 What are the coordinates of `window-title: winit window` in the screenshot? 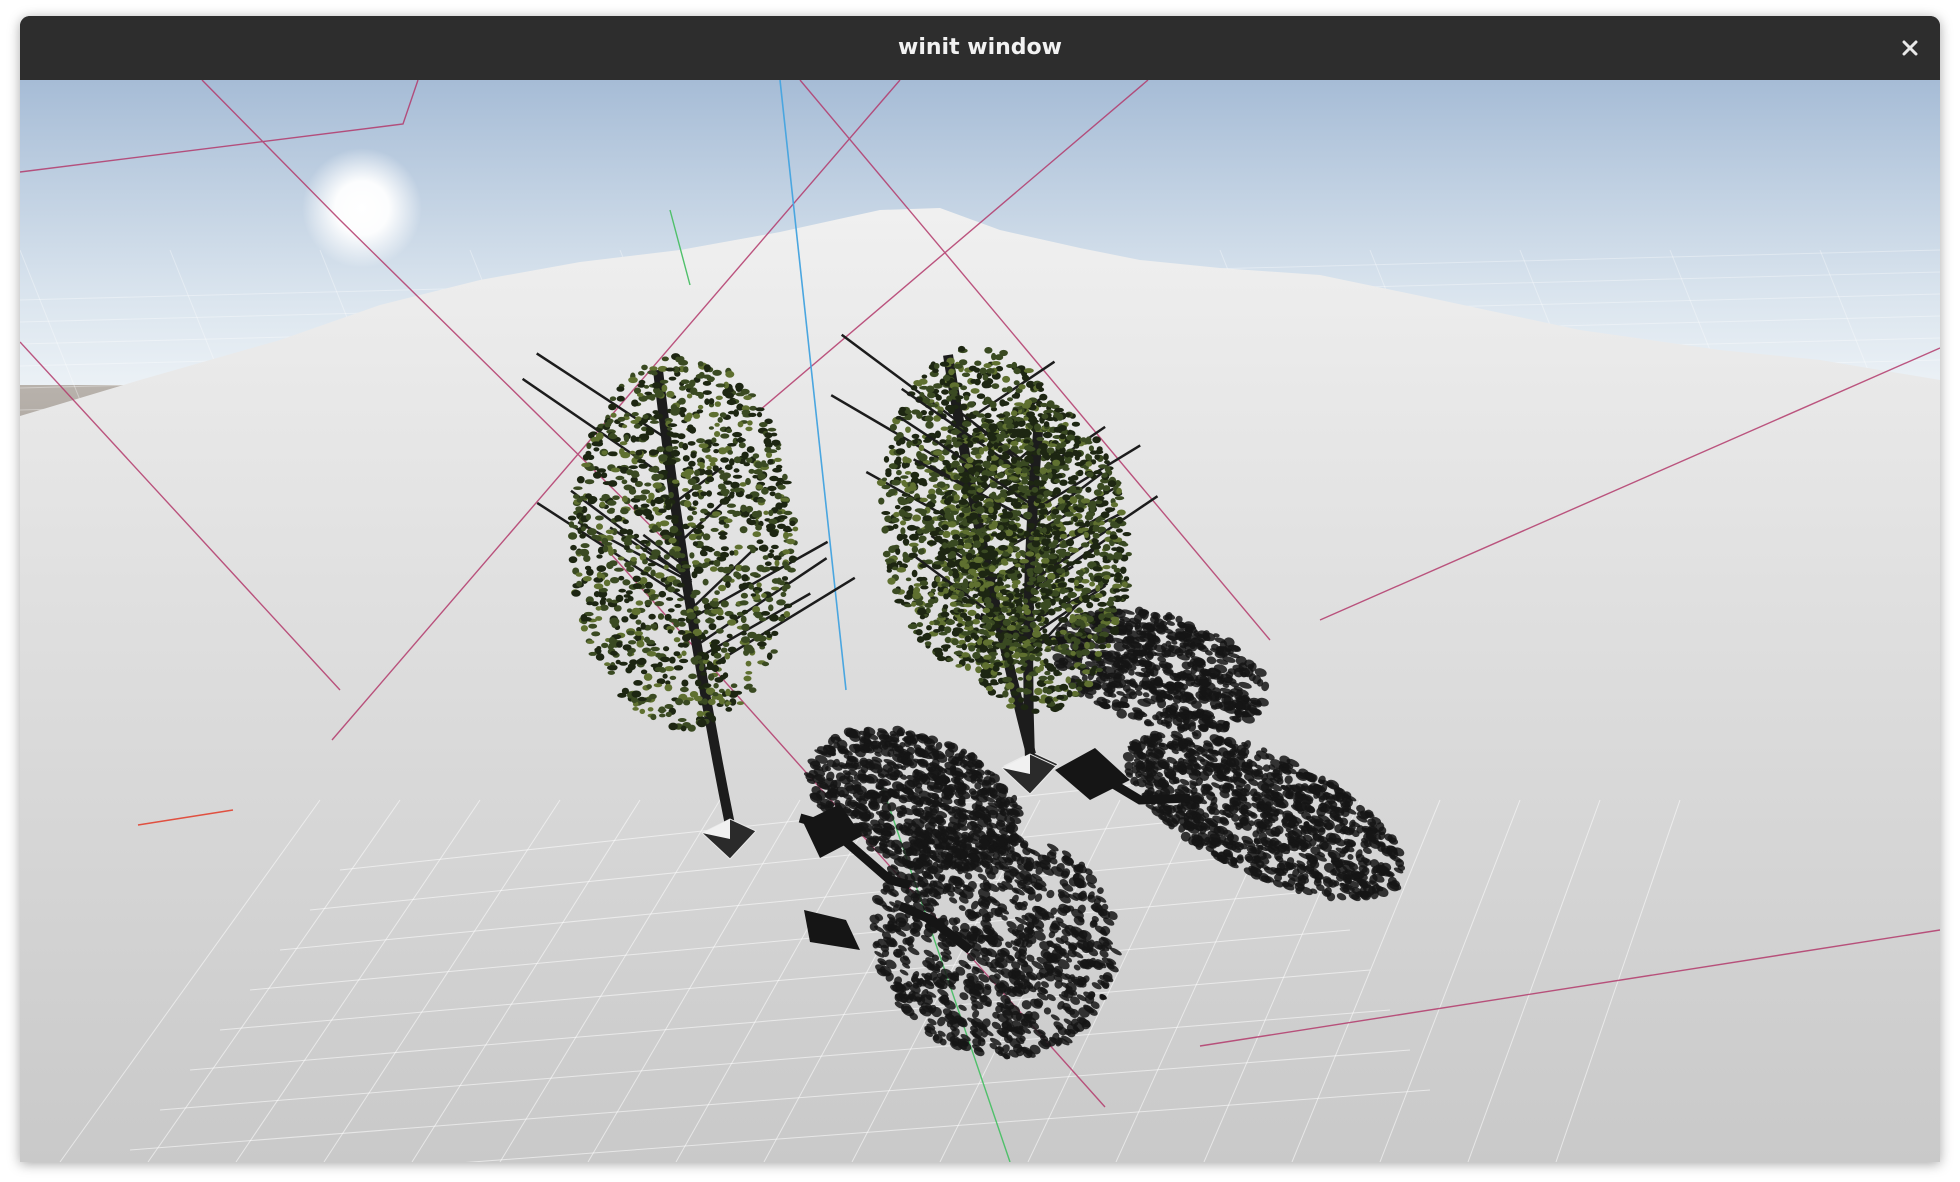 It's located at (980, 47).